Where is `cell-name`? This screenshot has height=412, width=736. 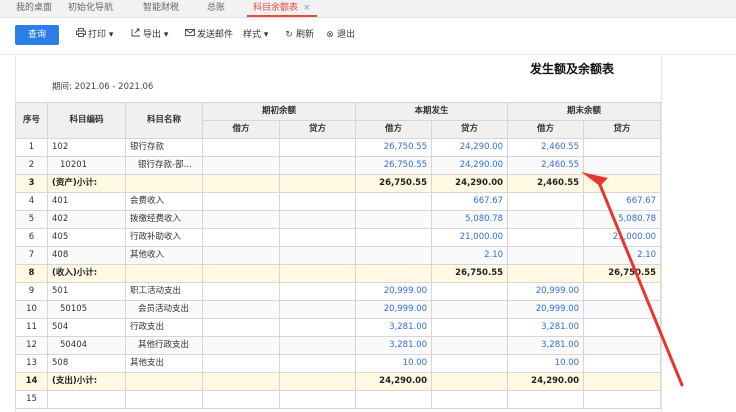
cell-name is located at coordinates (164, 183).